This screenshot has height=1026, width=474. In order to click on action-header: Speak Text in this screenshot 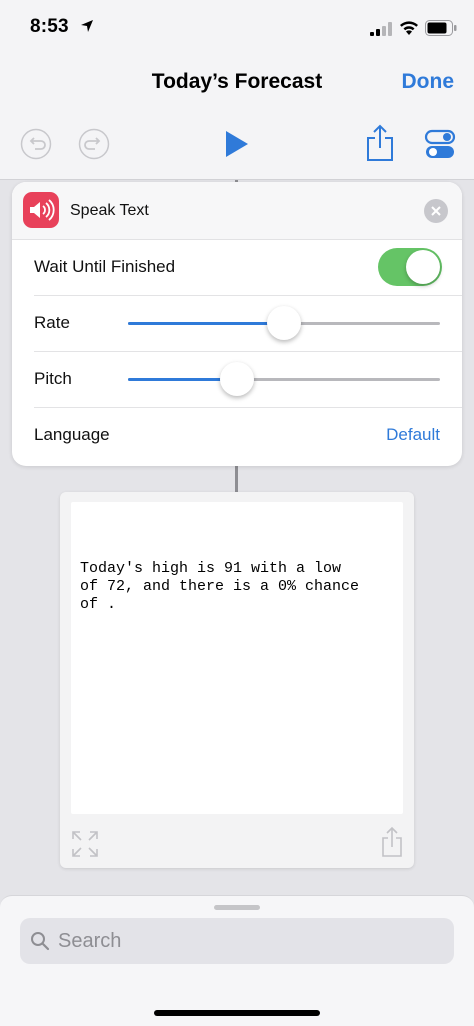, I will do `click(237, 211)`.